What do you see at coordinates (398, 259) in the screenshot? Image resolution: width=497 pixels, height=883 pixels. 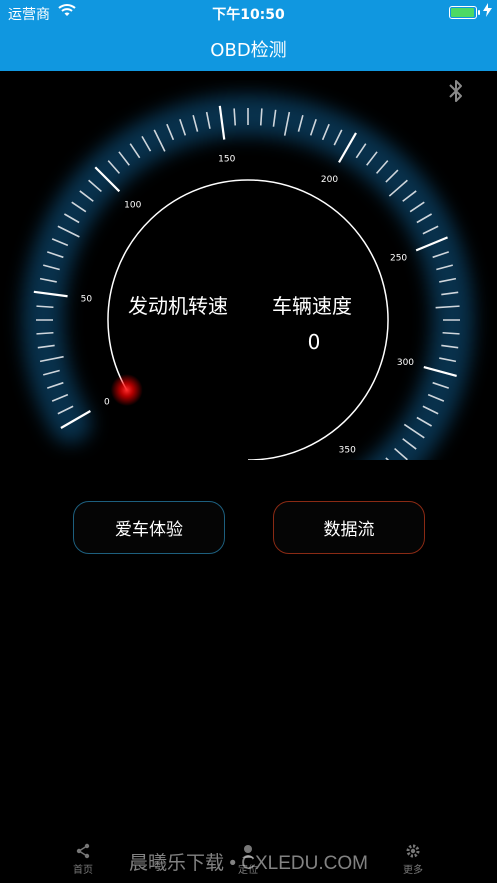 I see `gauge-tick-label: 250` at bounding box center [398, 259].